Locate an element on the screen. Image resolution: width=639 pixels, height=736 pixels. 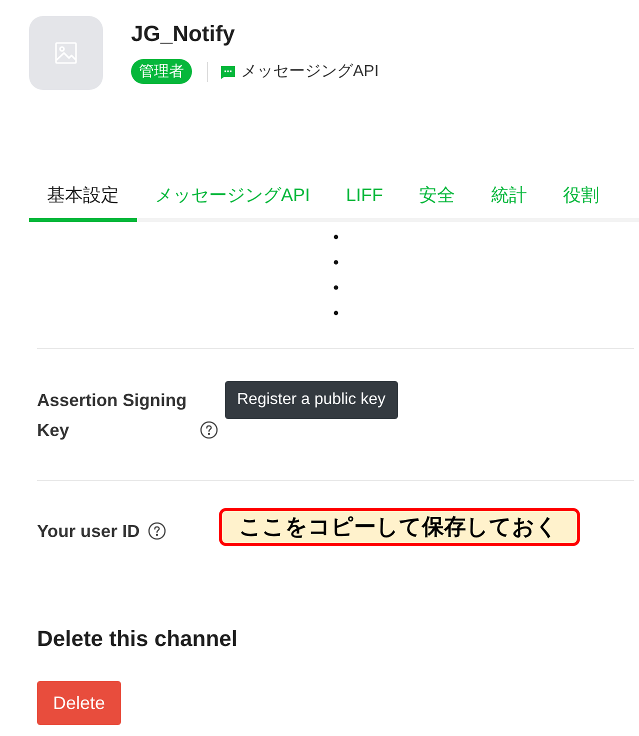
channel-type: メッセージングAPI is located at coordinates (310, 72).